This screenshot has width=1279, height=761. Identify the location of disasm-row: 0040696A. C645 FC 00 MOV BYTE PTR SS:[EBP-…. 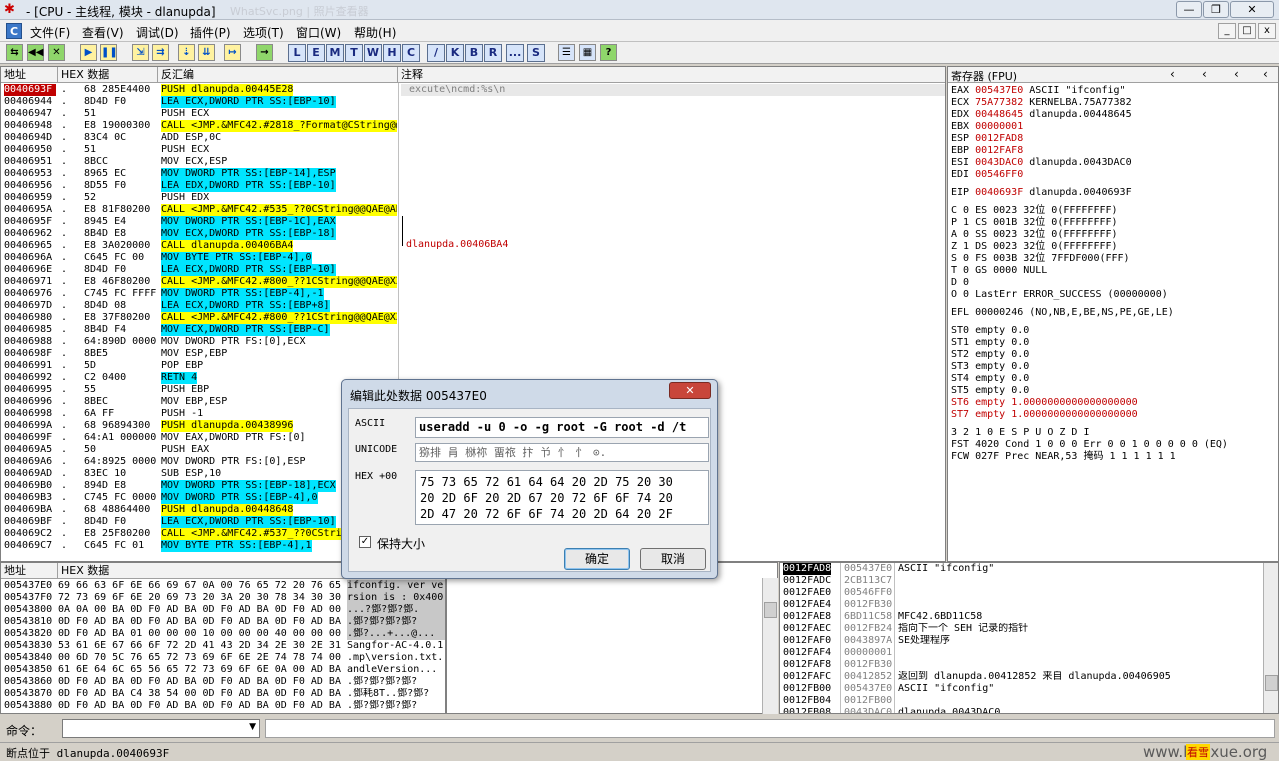
(199, 258).